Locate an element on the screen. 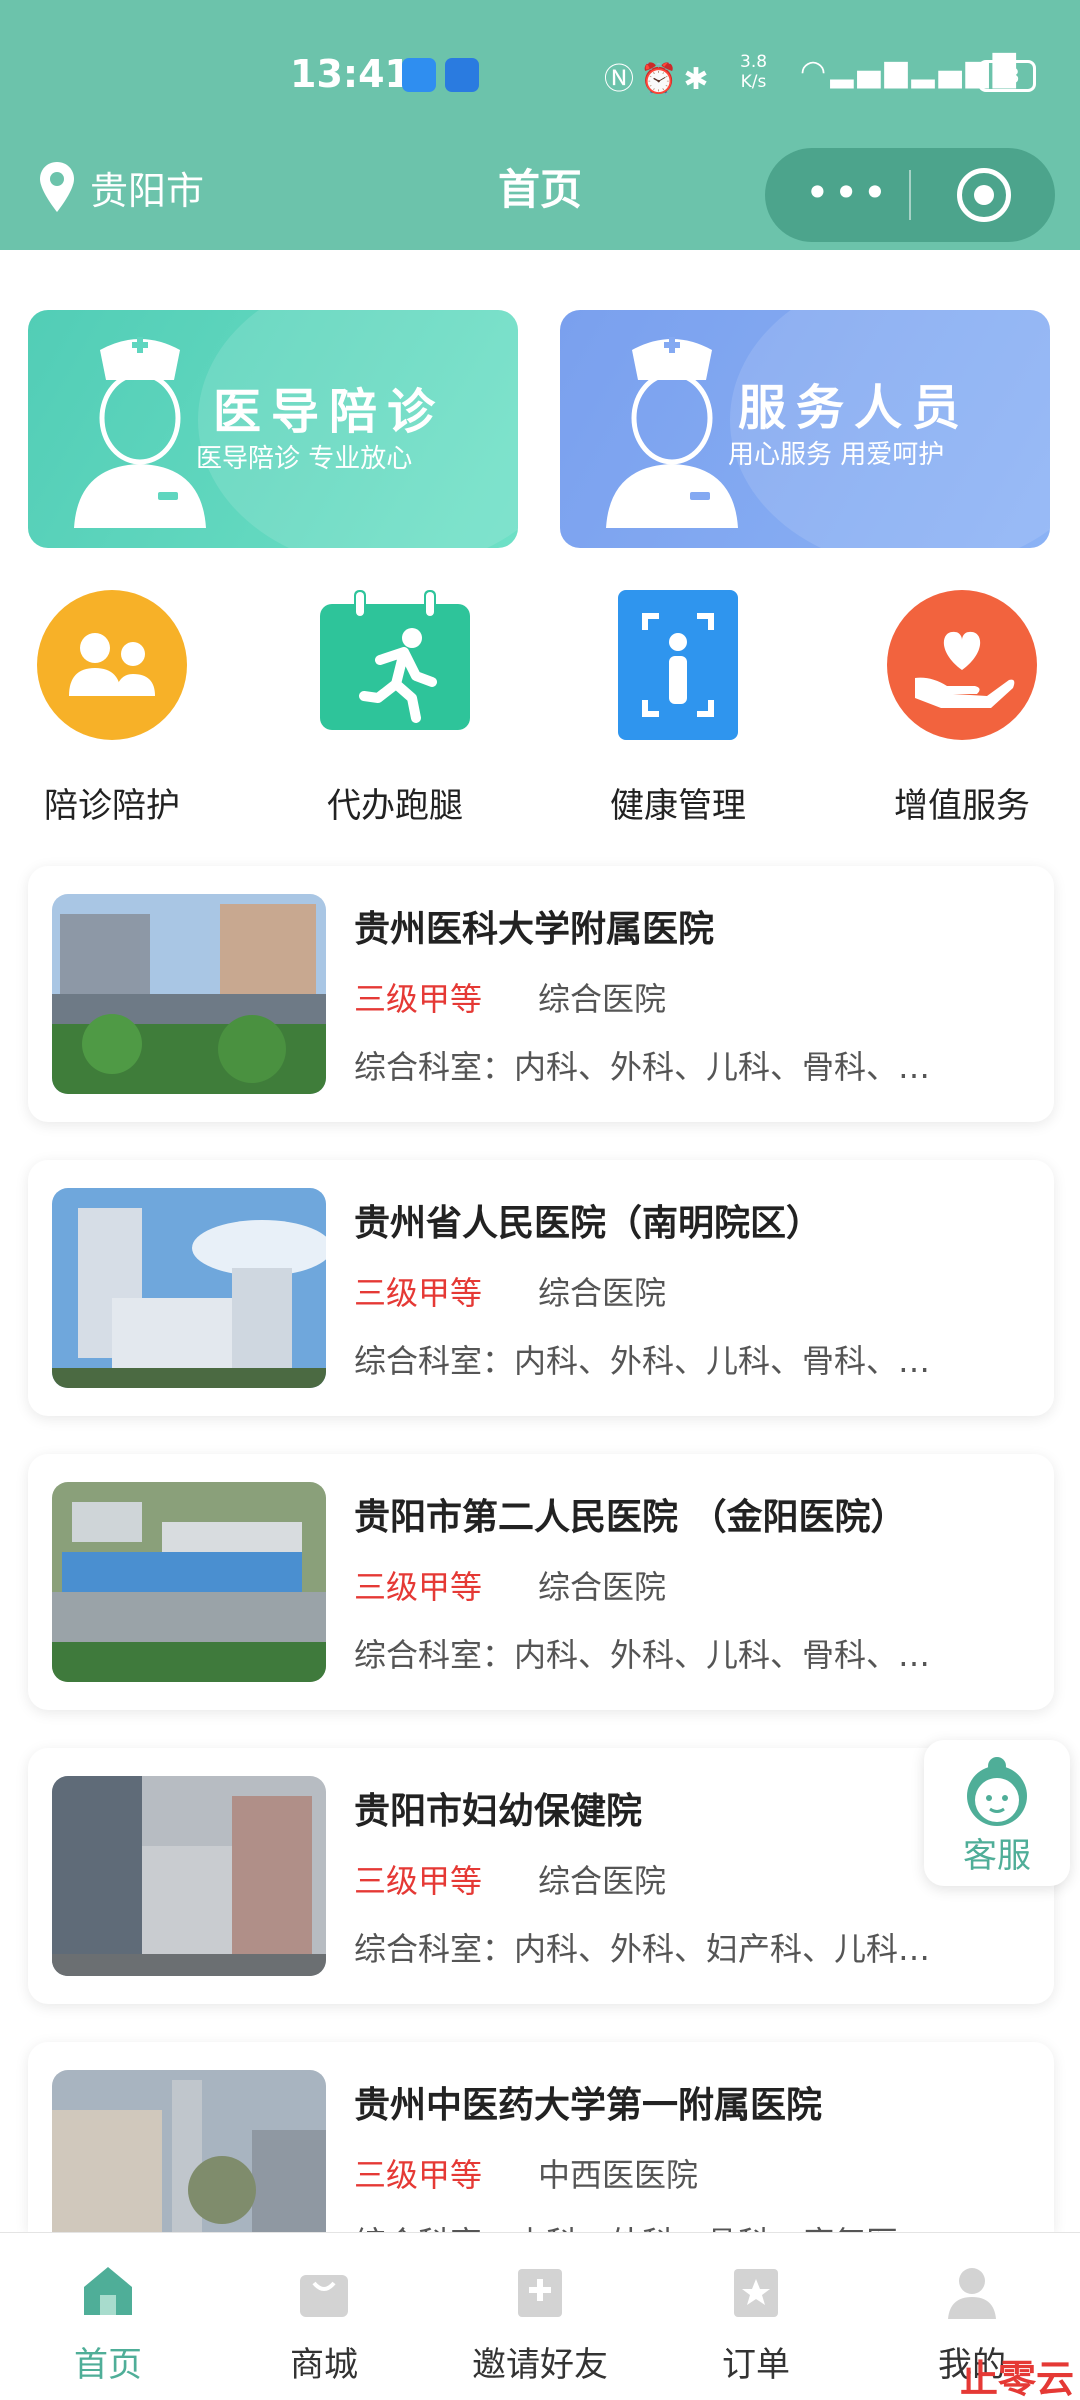 This screenshot has height=2400, width=1080. customer-service-label: 客服 is located at coordinates (997, 1856).